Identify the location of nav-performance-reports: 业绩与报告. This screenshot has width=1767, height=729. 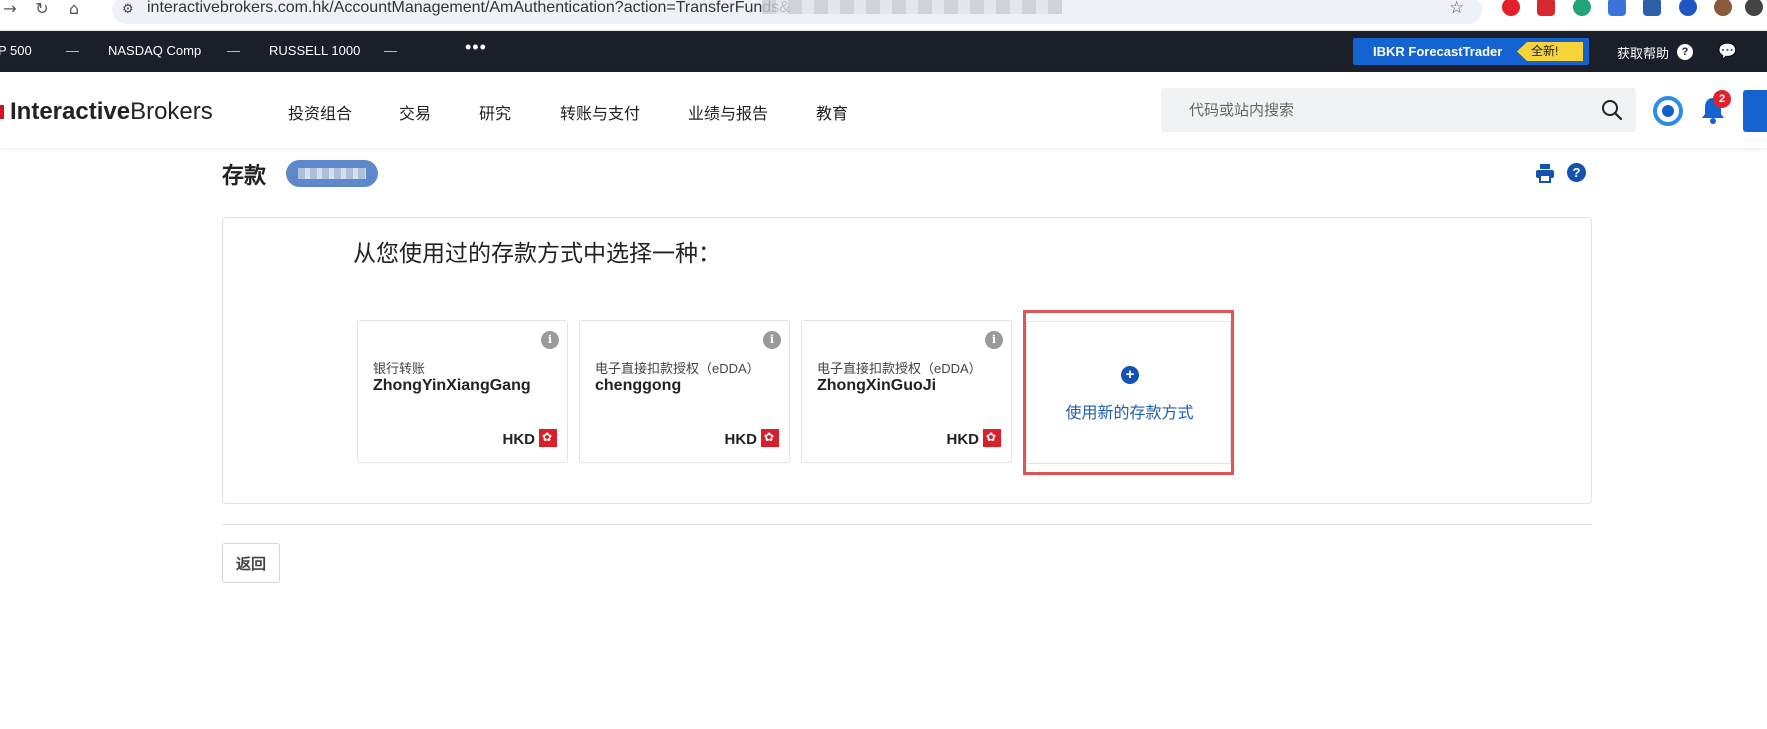
(728, 112).